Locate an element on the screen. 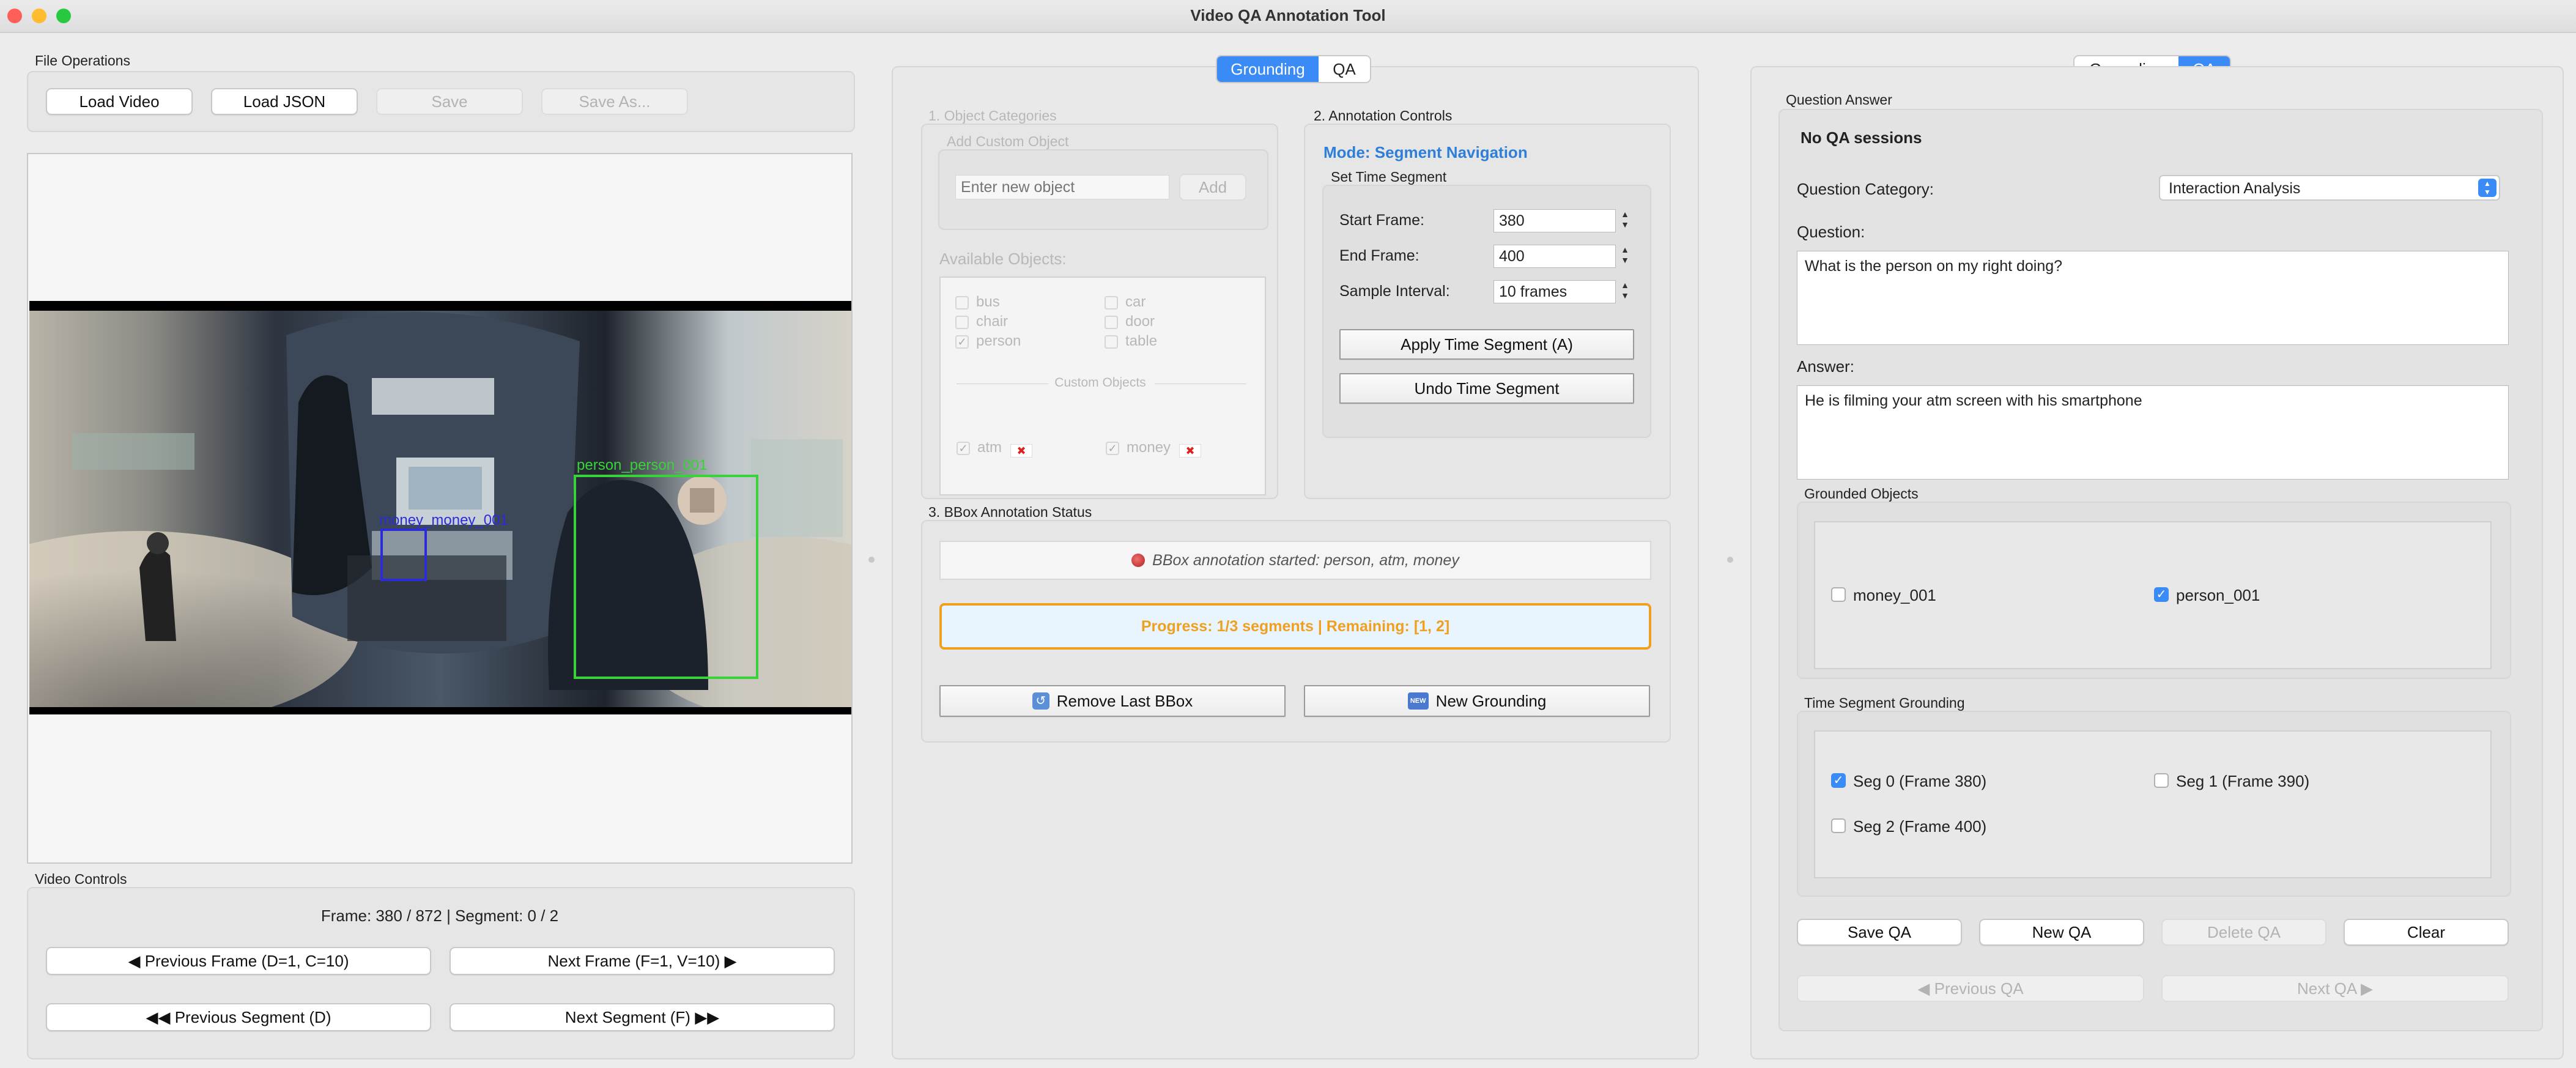 Image resolution: width=2576 pixels, height=1068 pixels. add-object-button: Add is located at coordinates (1212, 188).